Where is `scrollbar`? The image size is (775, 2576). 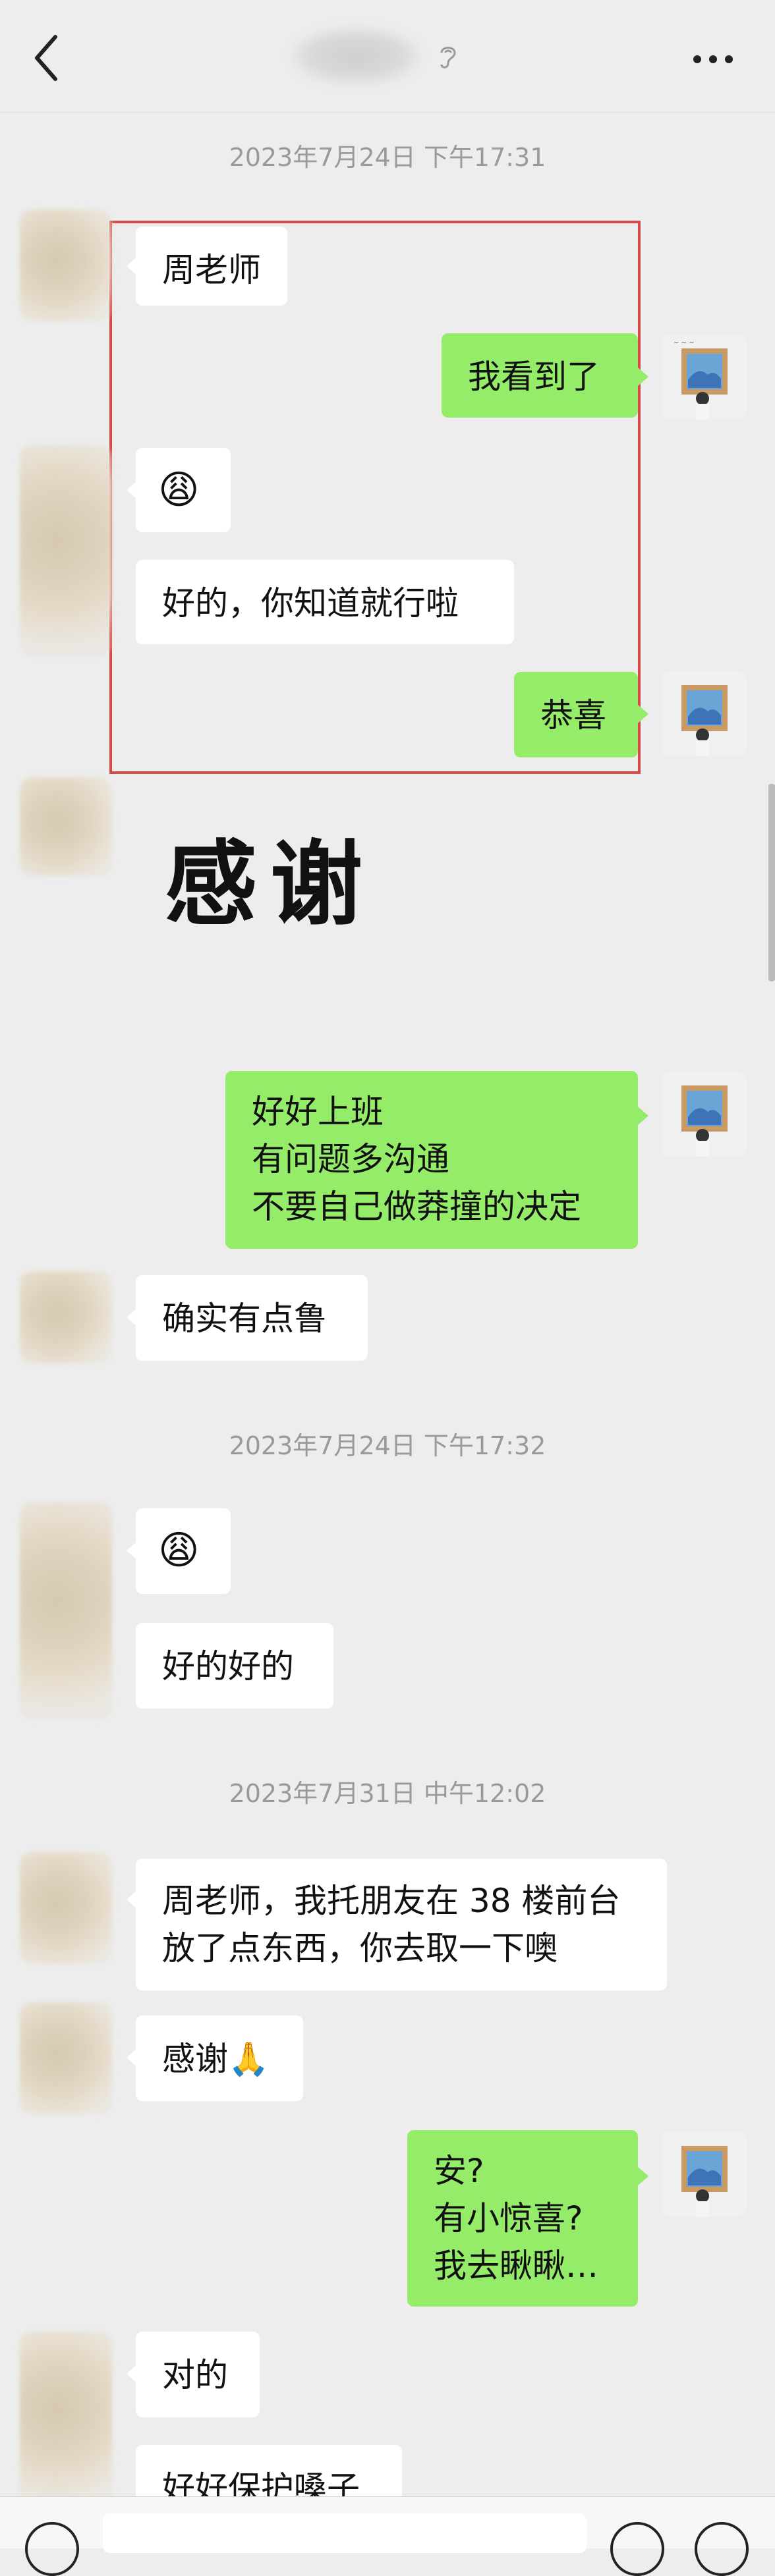 scrollbar is located at coordinates (771, 882).